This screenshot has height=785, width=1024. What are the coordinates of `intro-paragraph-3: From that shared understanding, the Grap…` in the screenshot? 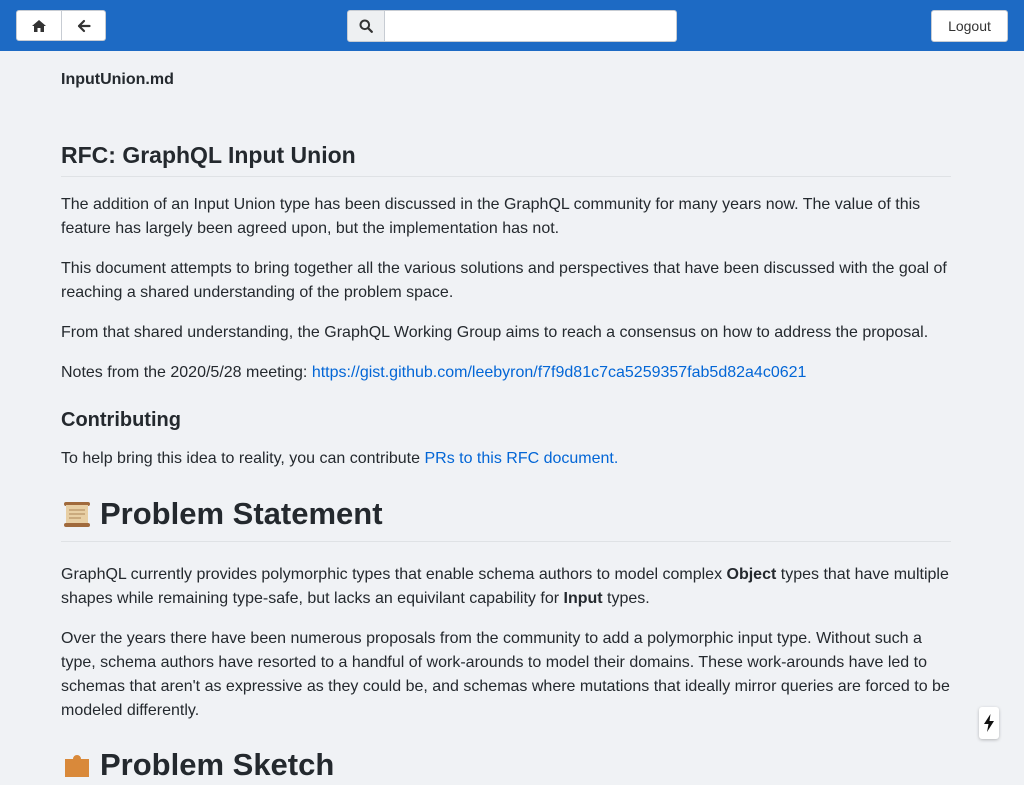 It's located at (495, 332).